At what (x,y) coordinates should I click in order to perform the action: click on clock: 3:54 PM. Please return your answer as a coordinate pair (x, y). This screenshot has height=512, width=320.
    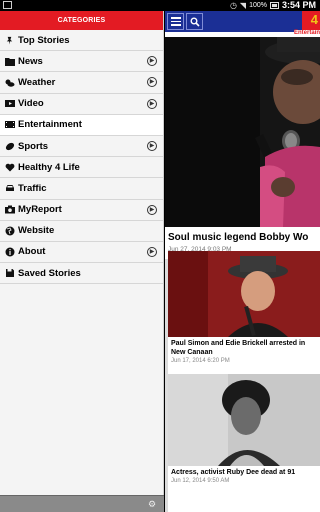
    Looking at the image, I should click on (298, 5).